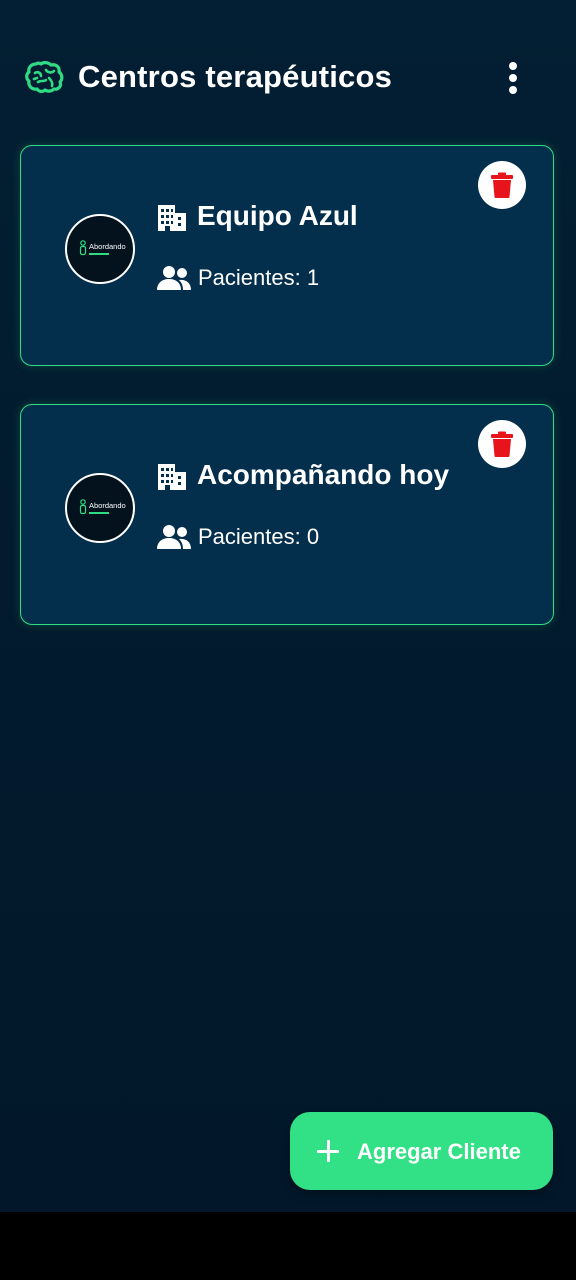 This screenshot has width=576, height=1280. What do you see at coordinates (44, 77) in the screenshot?
I see `brain-icon` at bounding box center [44, 77].